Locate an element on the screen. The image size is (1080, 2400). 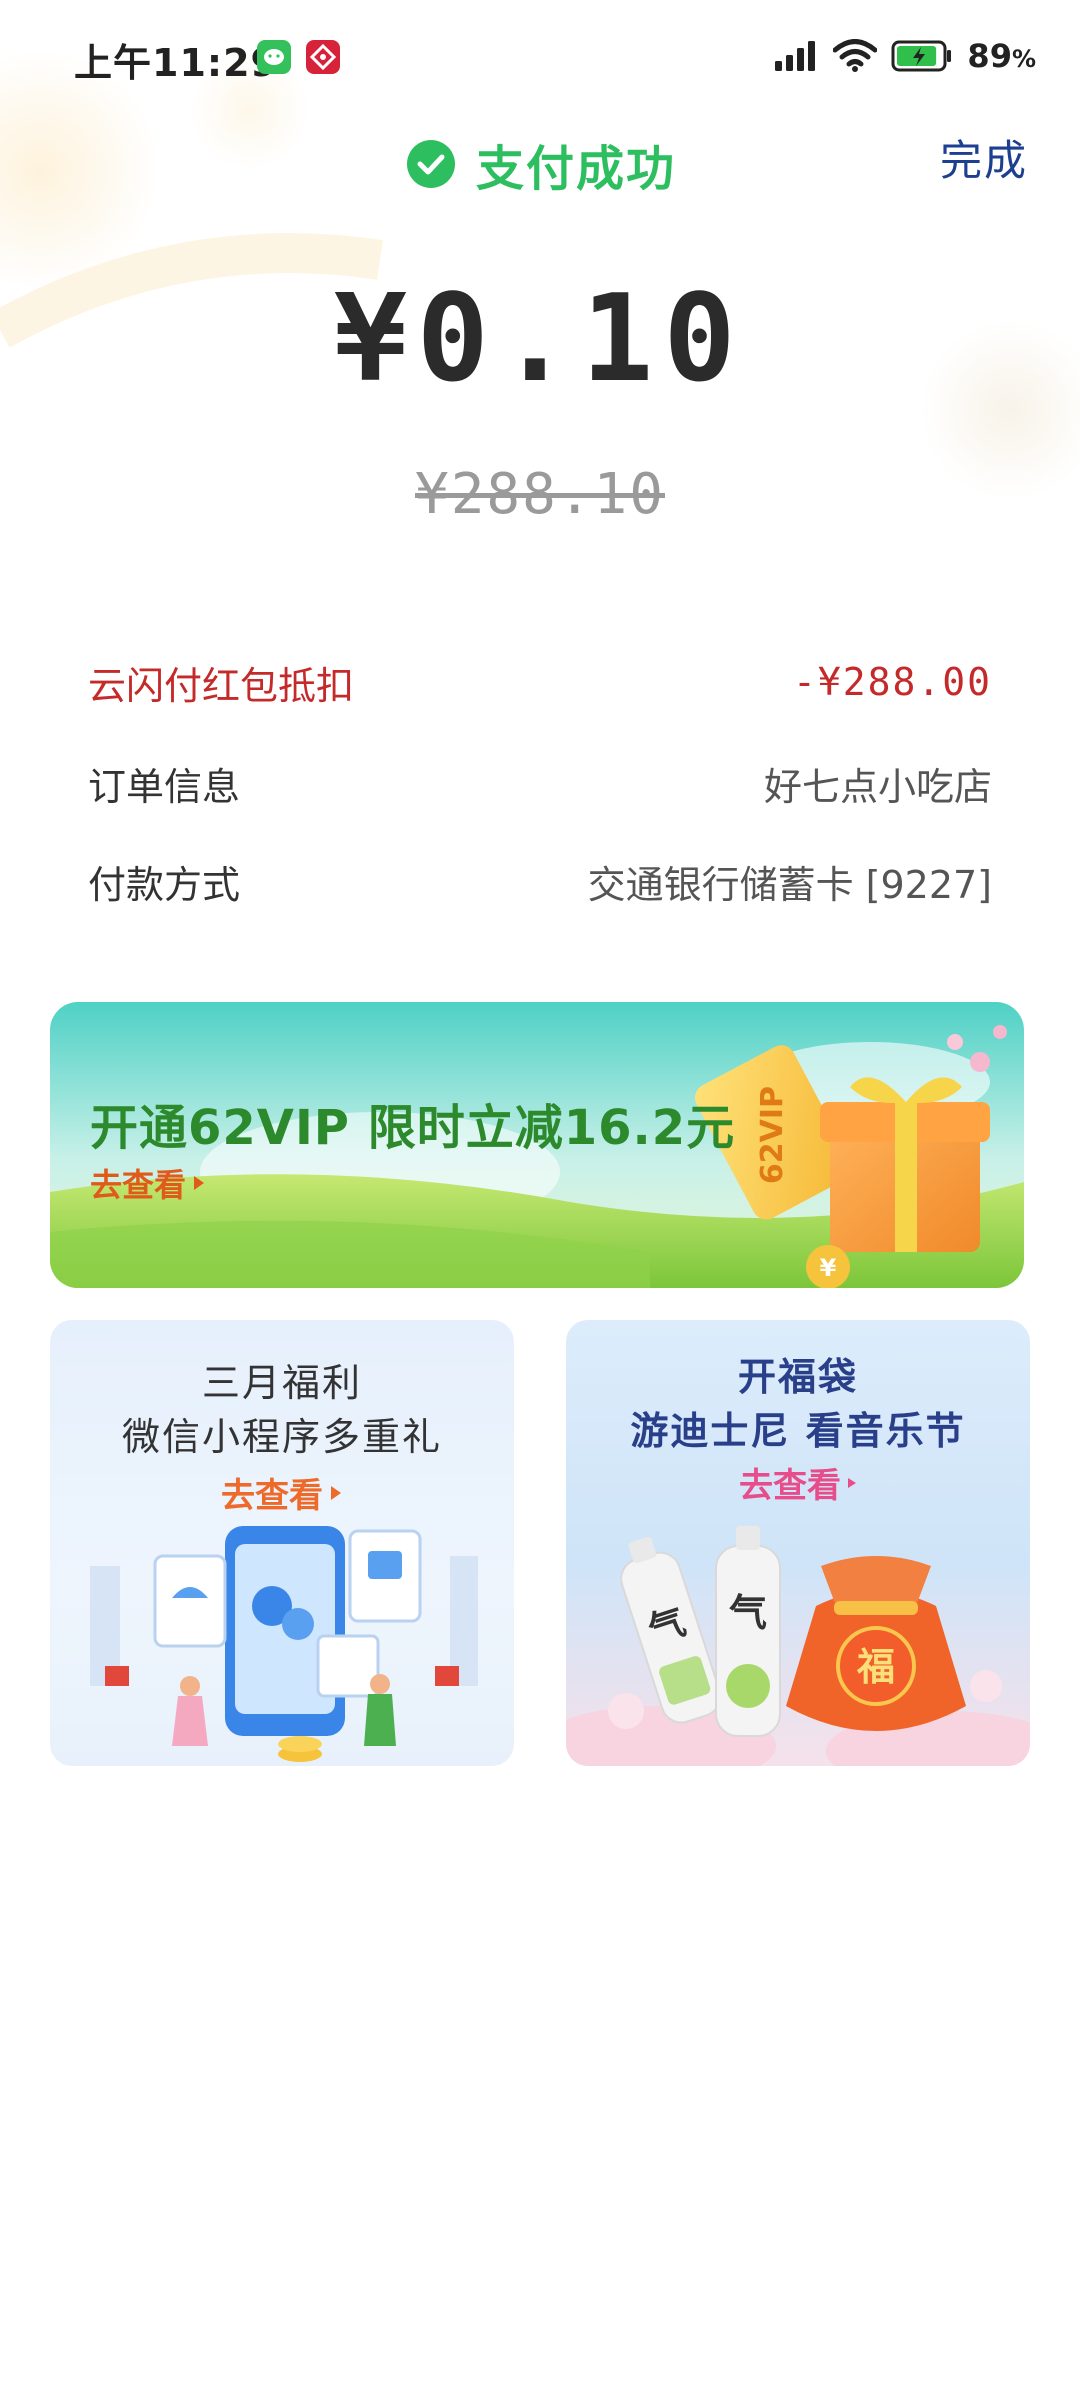
vip-banner-link: 去查看 is located at coordinates (148, 1183).